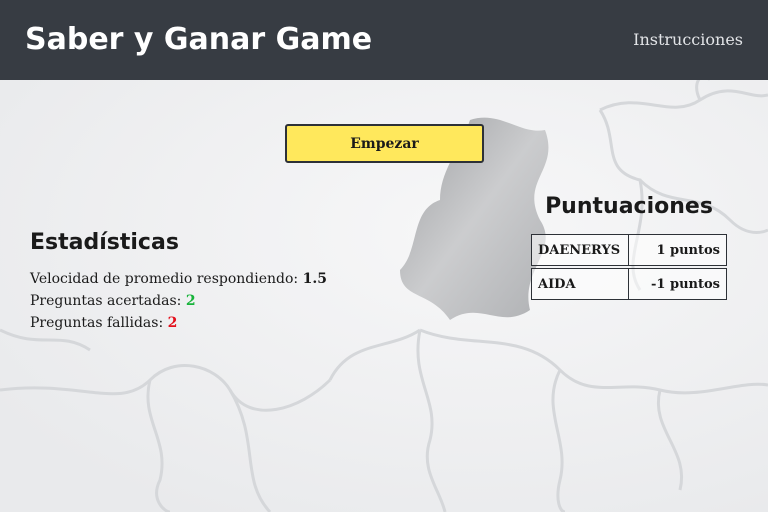  I want to click on start-button: Empezar, so click(384, 143).